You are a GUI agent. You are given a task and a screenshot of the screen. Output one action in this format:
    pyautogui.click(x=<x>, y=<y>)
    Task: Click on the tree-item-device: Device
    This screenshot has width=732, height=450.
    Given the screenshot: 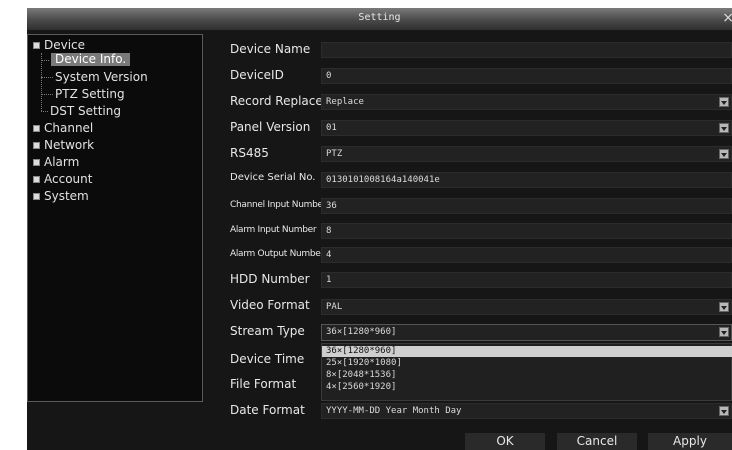 What is the action you would take?
    pyautogui.click(x=64, y=45)
    